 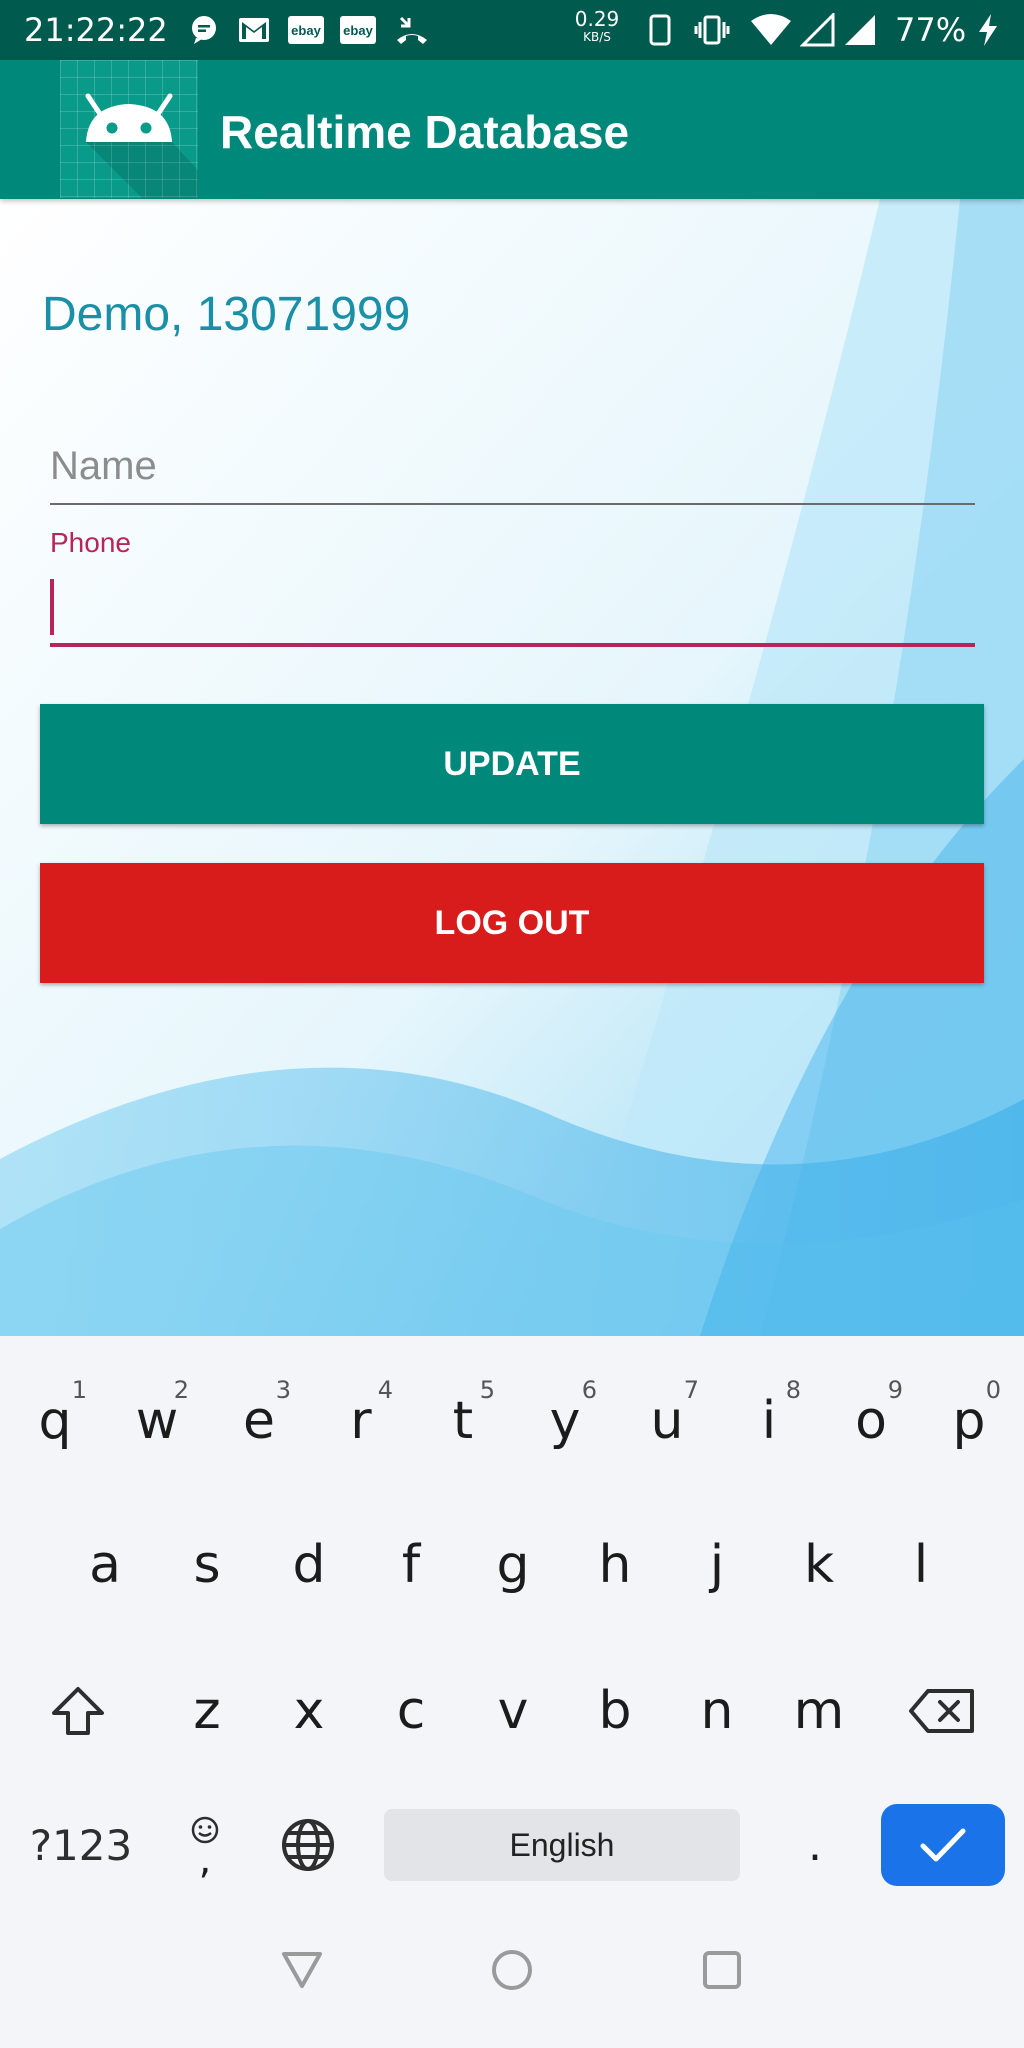 What do you see at coordinates (793, 1390) in the screenshot?
I see `key-hint: 8` at bounding box center [793, 1390].